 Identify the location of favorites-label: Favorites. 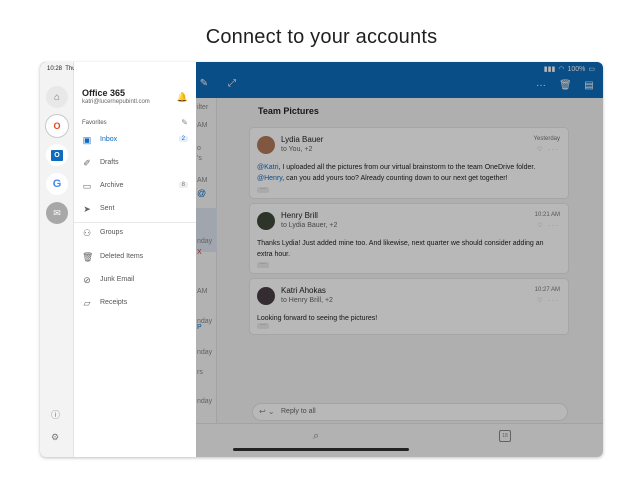
(94, 123).